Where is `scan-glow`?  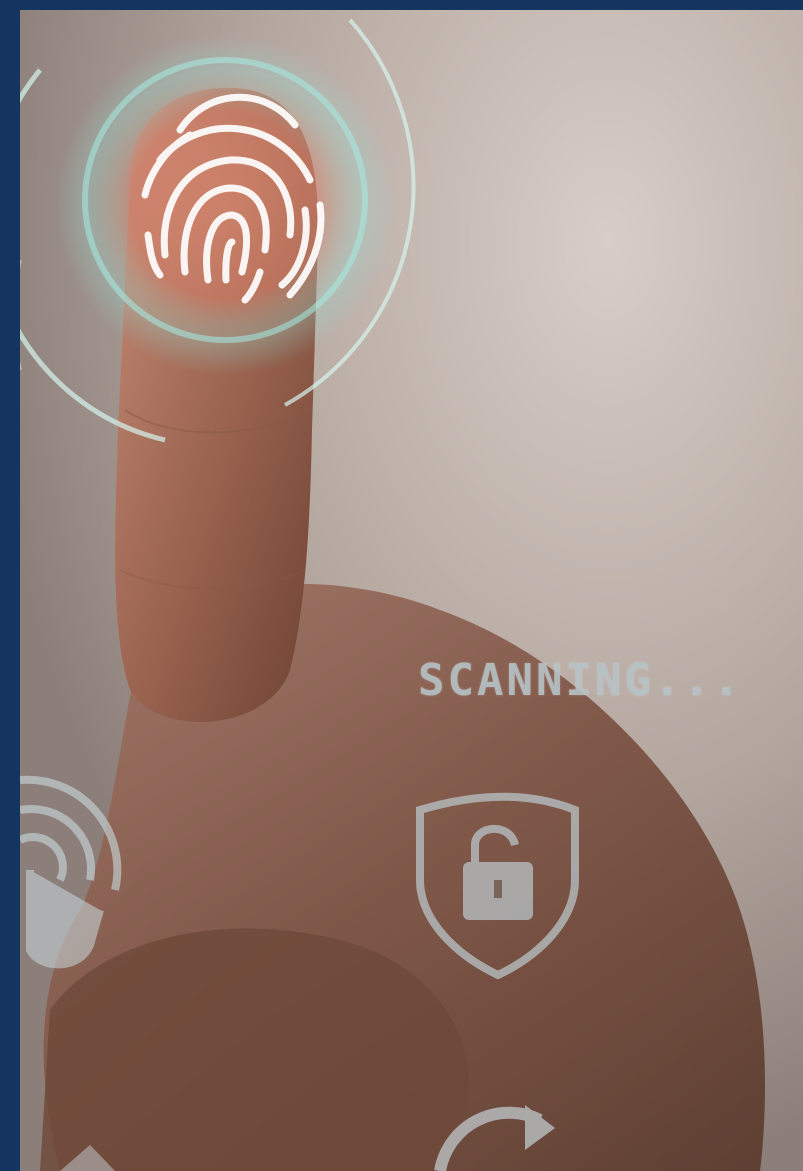
scan-glow is located at coordinates (225, 205).